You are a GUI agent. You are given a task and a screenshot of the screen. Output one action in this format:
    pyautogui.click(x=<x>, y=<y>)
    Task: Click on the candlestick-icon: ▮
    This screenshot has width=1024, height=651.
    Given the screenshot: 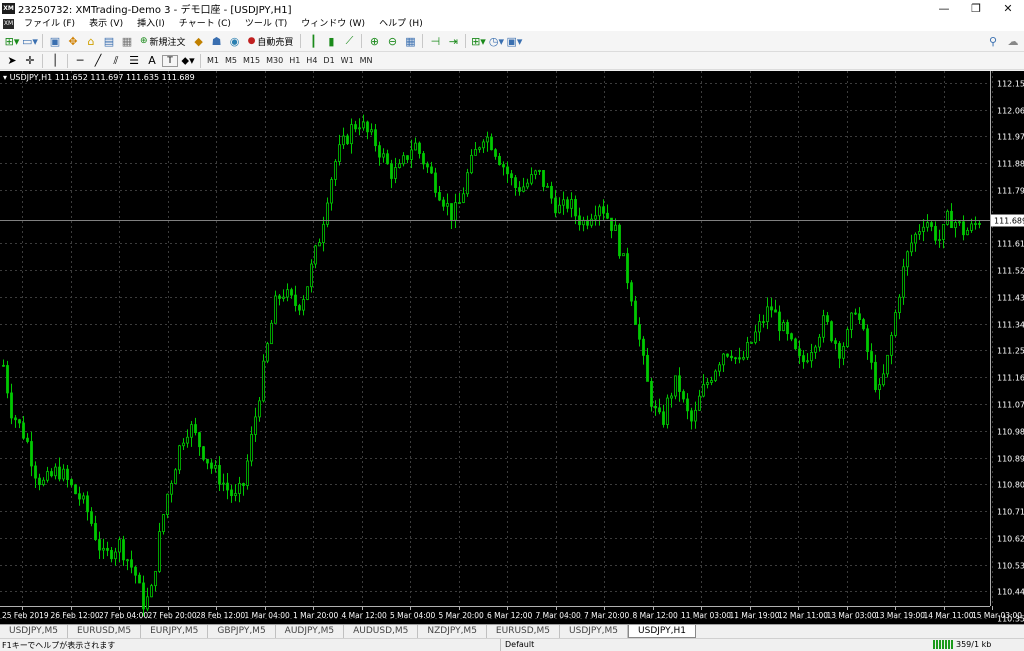 What is the action you would take?
    pyautogui.click(x=331, y=41)
    